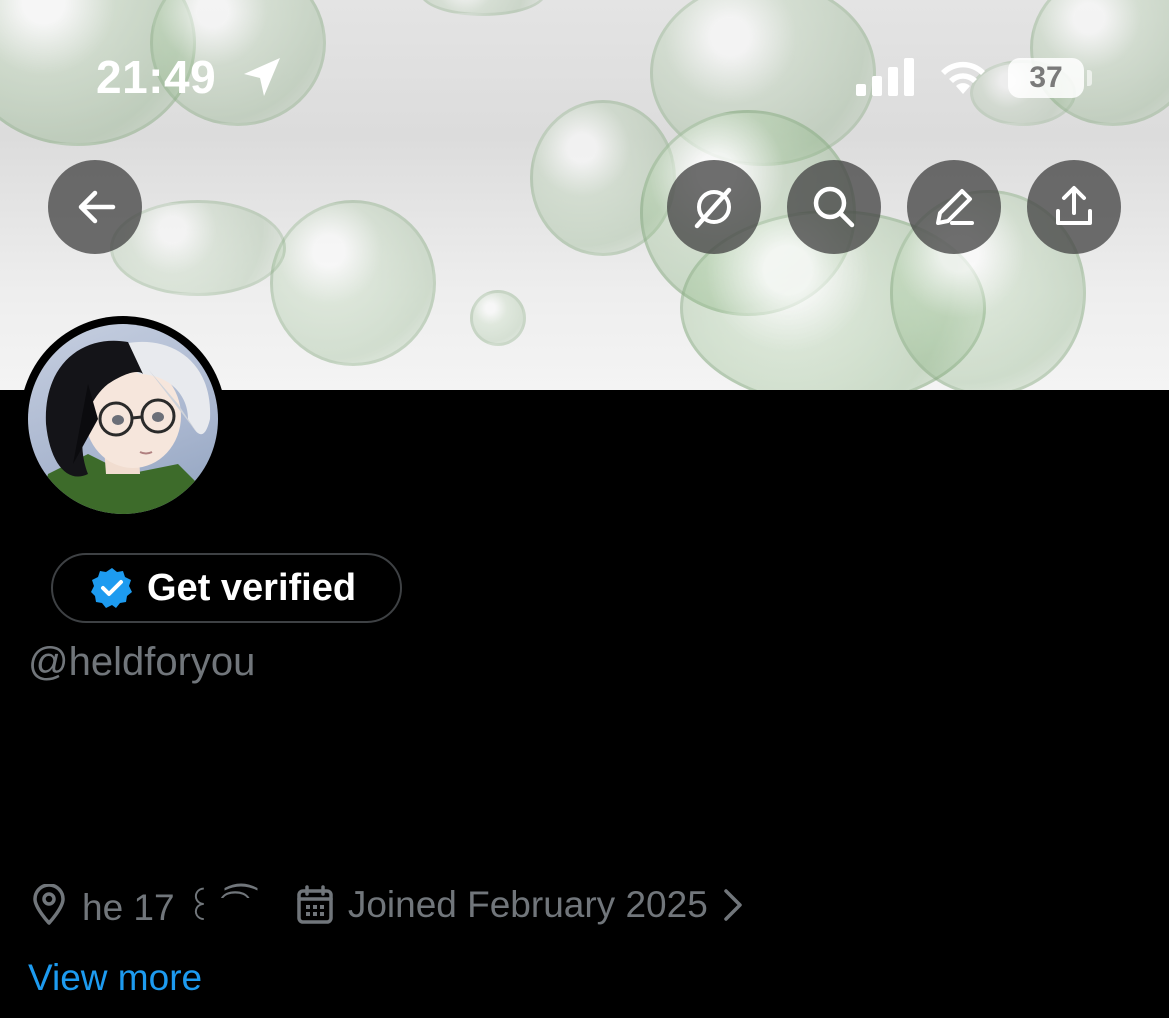 Image resolution: width=1169 pixels, height=1018 pixels. I want to click on profile-joined-date: Joined February 2025, so click(528, 905).